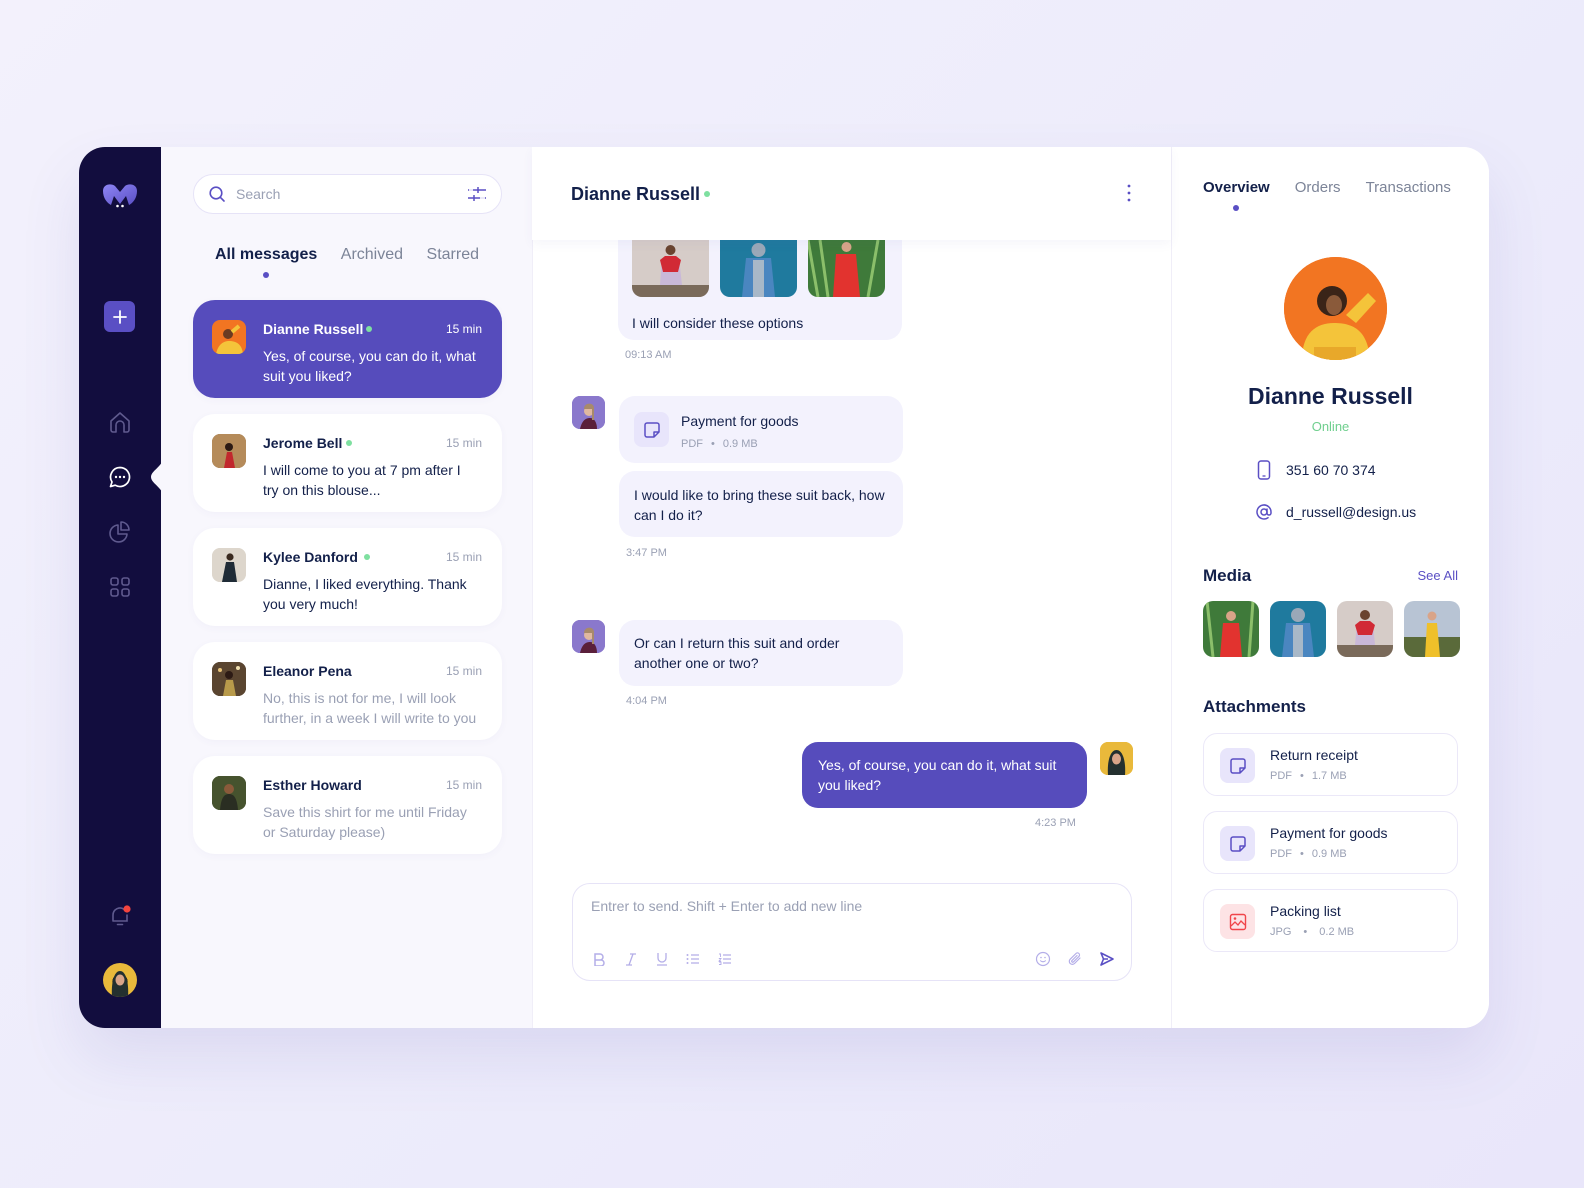 This screenshot has height=1188, width=1584. What do you see at coordinates (532, 587) in the screenshot?
I see `divider` at bounding box center [532, 587].